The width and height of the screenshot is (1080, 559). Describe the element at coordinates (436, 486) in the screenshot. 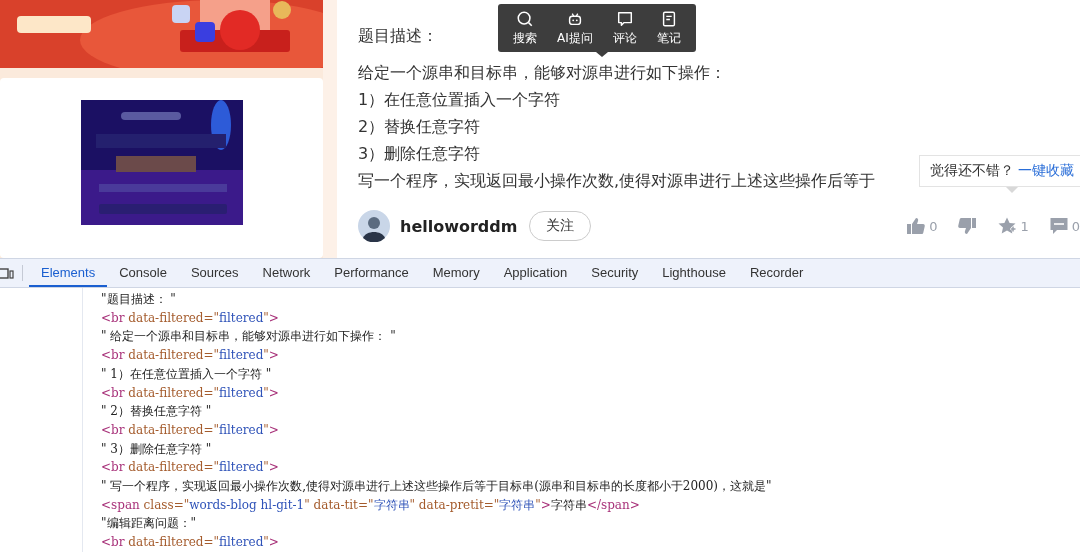

I see `text-node-line: " 写一个程序，实现返回最小操作次数,使得对源串进行上述这些操作后等于目标串(源串和目标串的长度都小于2000)，这就是"` at that location.